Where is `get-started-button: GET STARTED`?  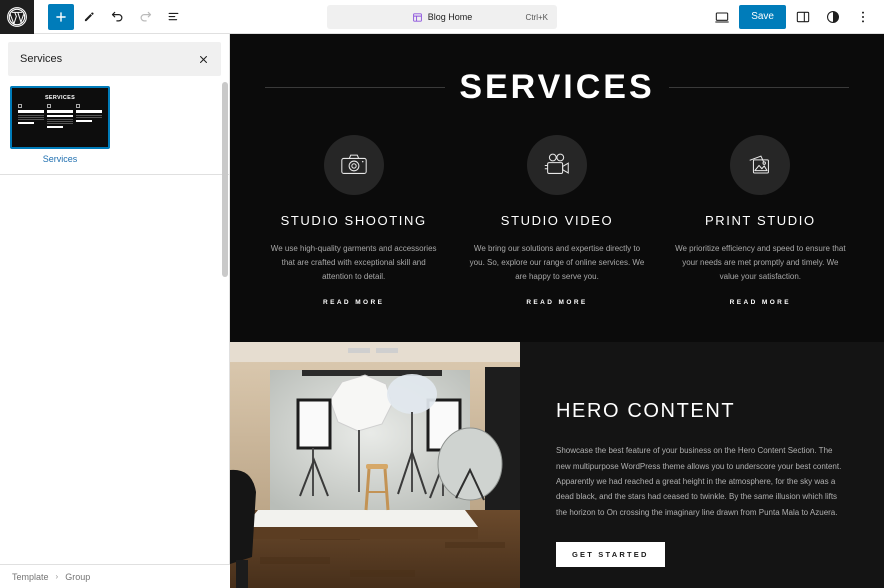
get-started-button: GET STARTED is located at coordinates (610, 555).